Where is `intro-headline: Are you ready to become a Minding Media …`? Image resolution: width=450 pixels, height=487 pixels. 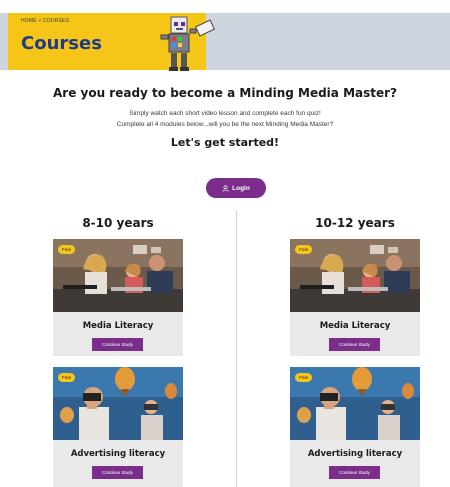 intro-headline: Are you ready to become a Minding Media … is located at coordinates (225, 93).